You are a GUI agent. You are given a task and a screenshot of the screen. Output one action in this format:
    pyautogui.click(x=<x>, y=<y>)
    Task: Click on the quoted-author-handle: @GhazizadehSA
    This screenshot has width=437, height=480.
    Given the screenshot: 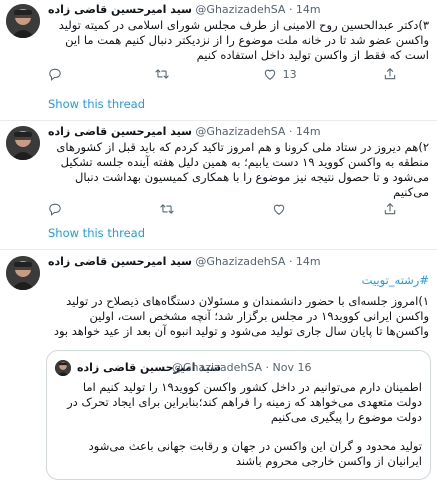 What is the action you would take?
    pyautogui.click(x=217, y=367)
    